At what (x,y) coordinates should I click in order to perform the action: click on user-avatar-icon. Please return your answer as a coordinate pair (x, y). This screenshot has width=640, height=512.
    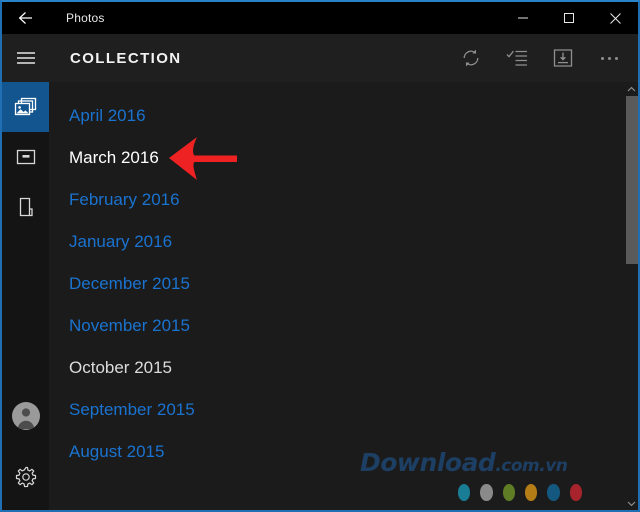
    Looking at the image, I should click on (26, 416).